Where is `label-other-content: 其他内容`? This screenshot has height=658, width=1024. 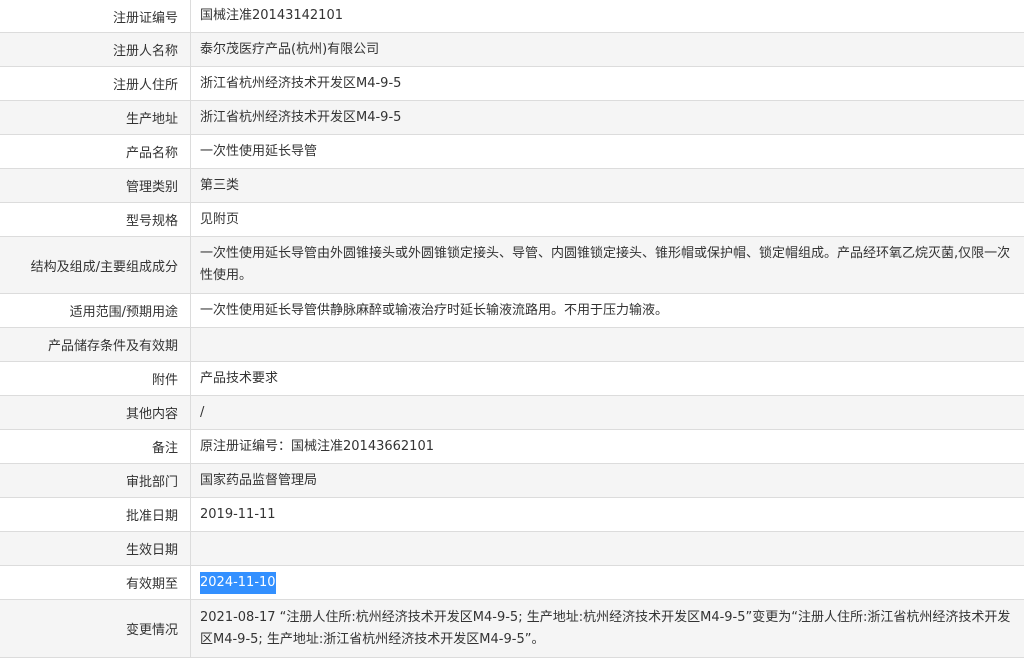 label-other-content: 其他内容 is located at coordinates (95, 412).